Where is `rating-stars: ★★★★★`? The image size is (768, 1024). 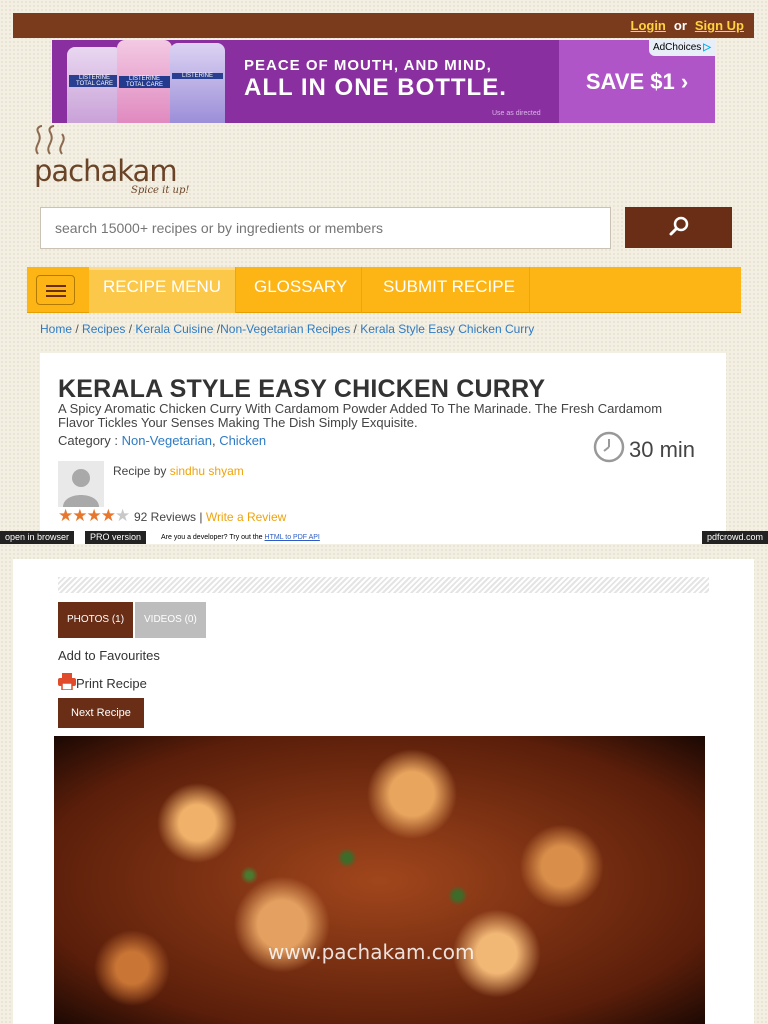 rating-stars: ★★★★★ is located at coordinates (94, 516).